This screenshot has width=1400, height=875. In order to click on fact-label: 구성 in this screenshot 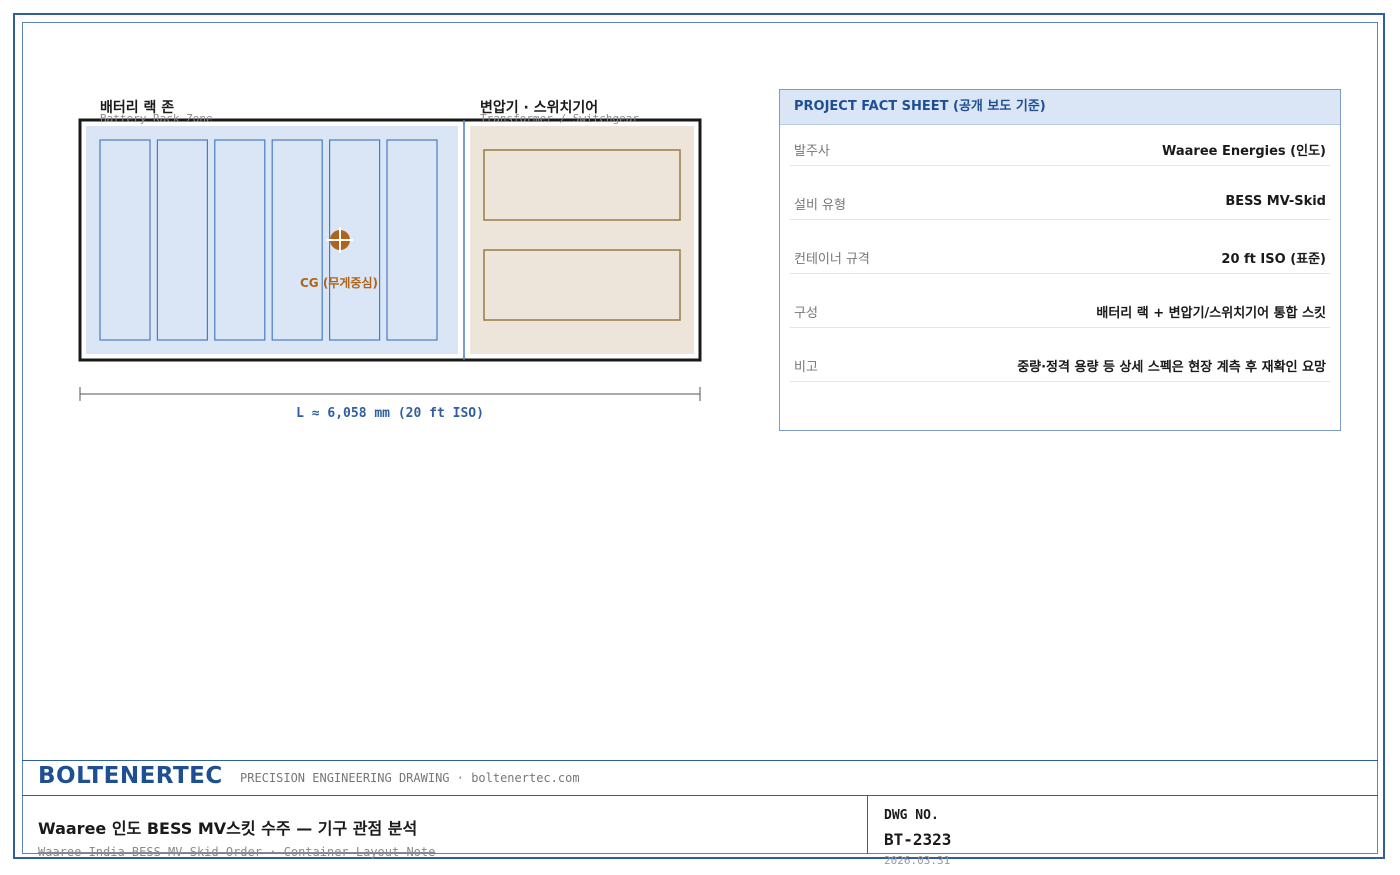, I will do `click(806, 313)`.